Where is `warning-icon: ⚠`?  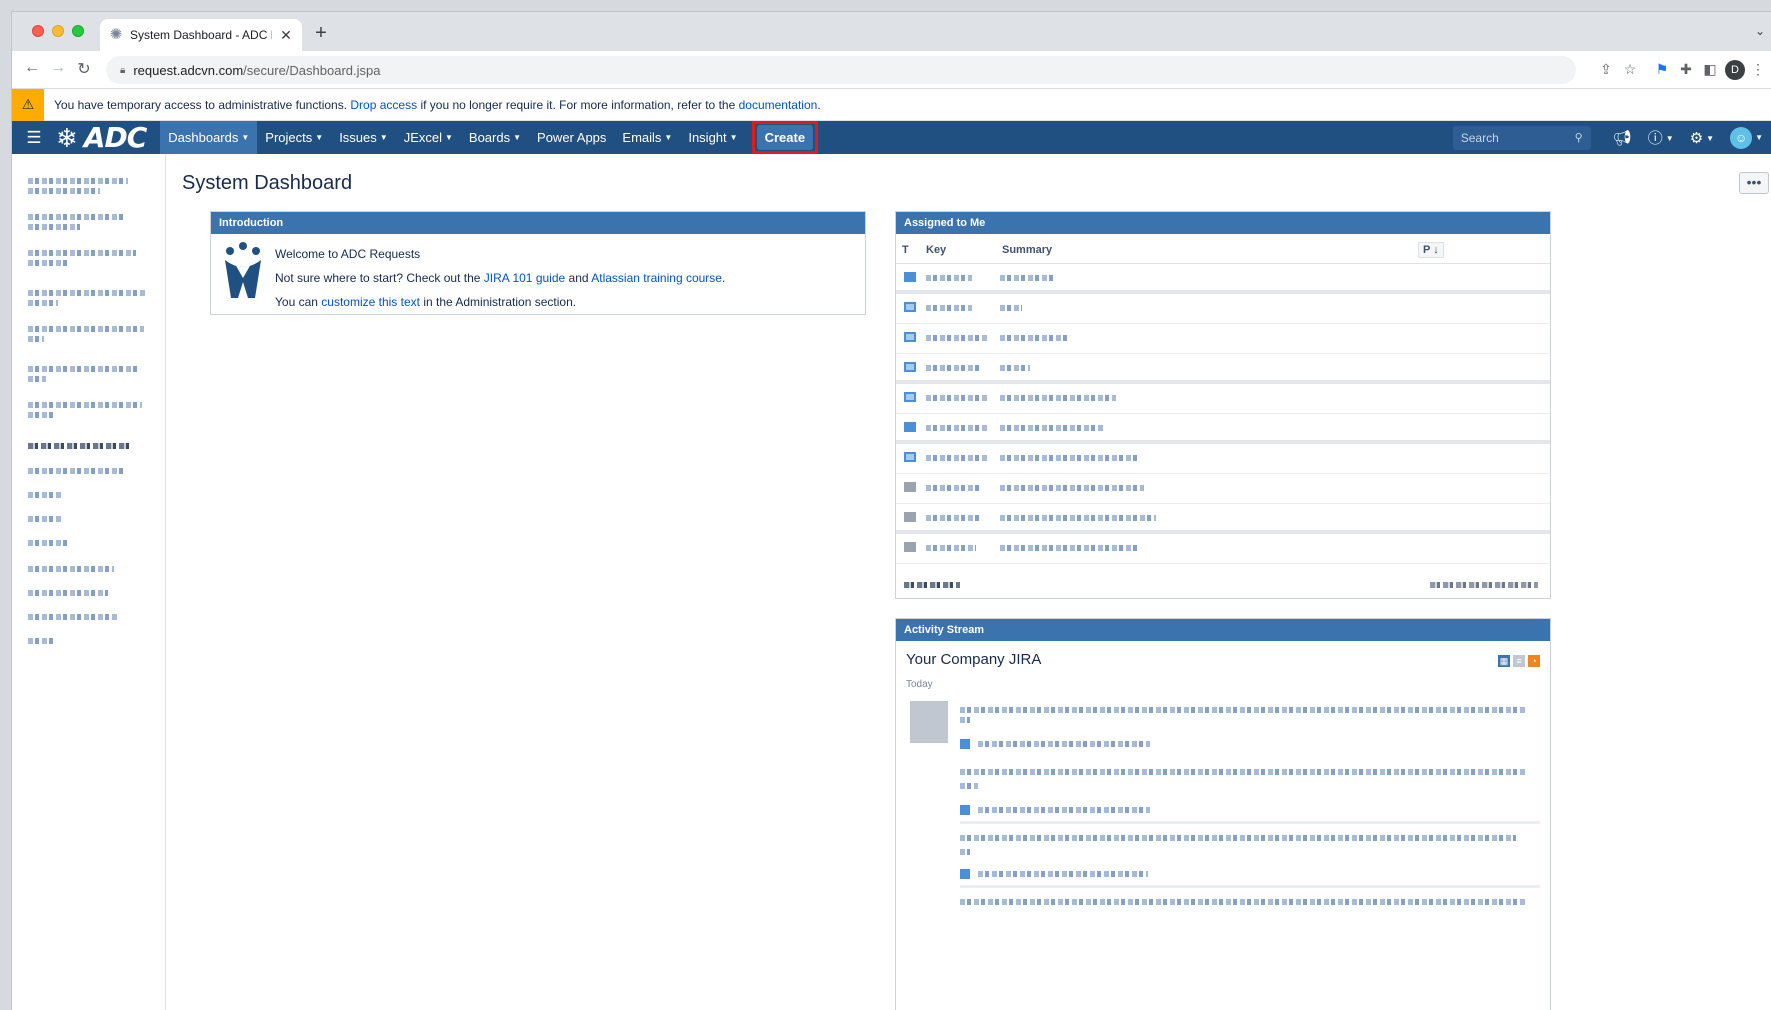
warning-icon: ⚠ is located at coordinates (28, 104).